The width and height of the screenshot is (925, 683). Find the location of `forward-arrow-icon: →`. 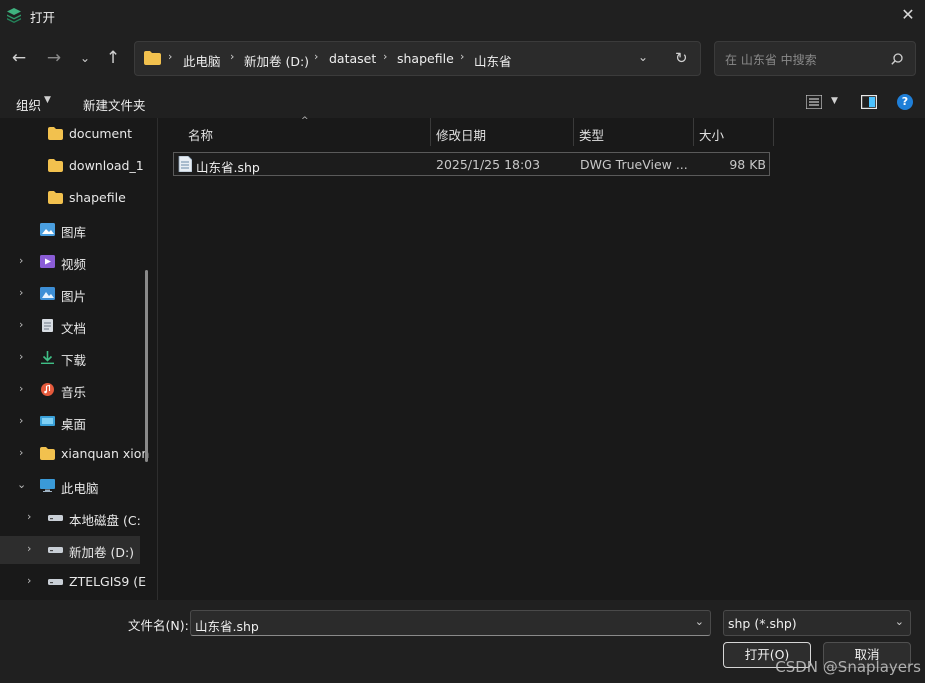

forward-arrow-icon: → is located at coordinates (54, 58).